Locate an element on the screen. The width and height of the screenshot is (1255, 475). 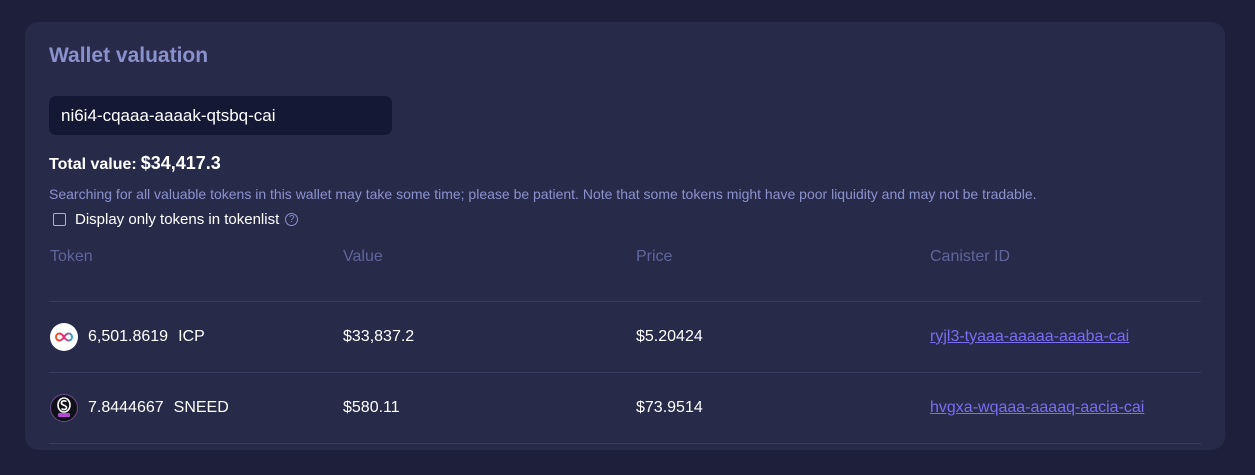
column-header-value: Value is located at coordinates (488, 272).